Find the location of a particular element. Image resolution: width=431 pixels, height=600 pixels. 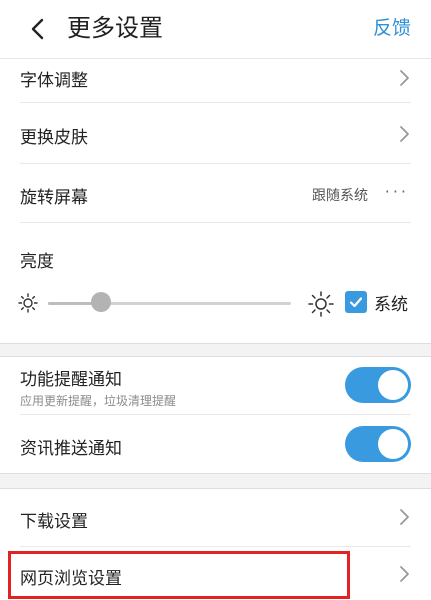

download-settings-row: 下载设置 is located at coordinates (215, 517).